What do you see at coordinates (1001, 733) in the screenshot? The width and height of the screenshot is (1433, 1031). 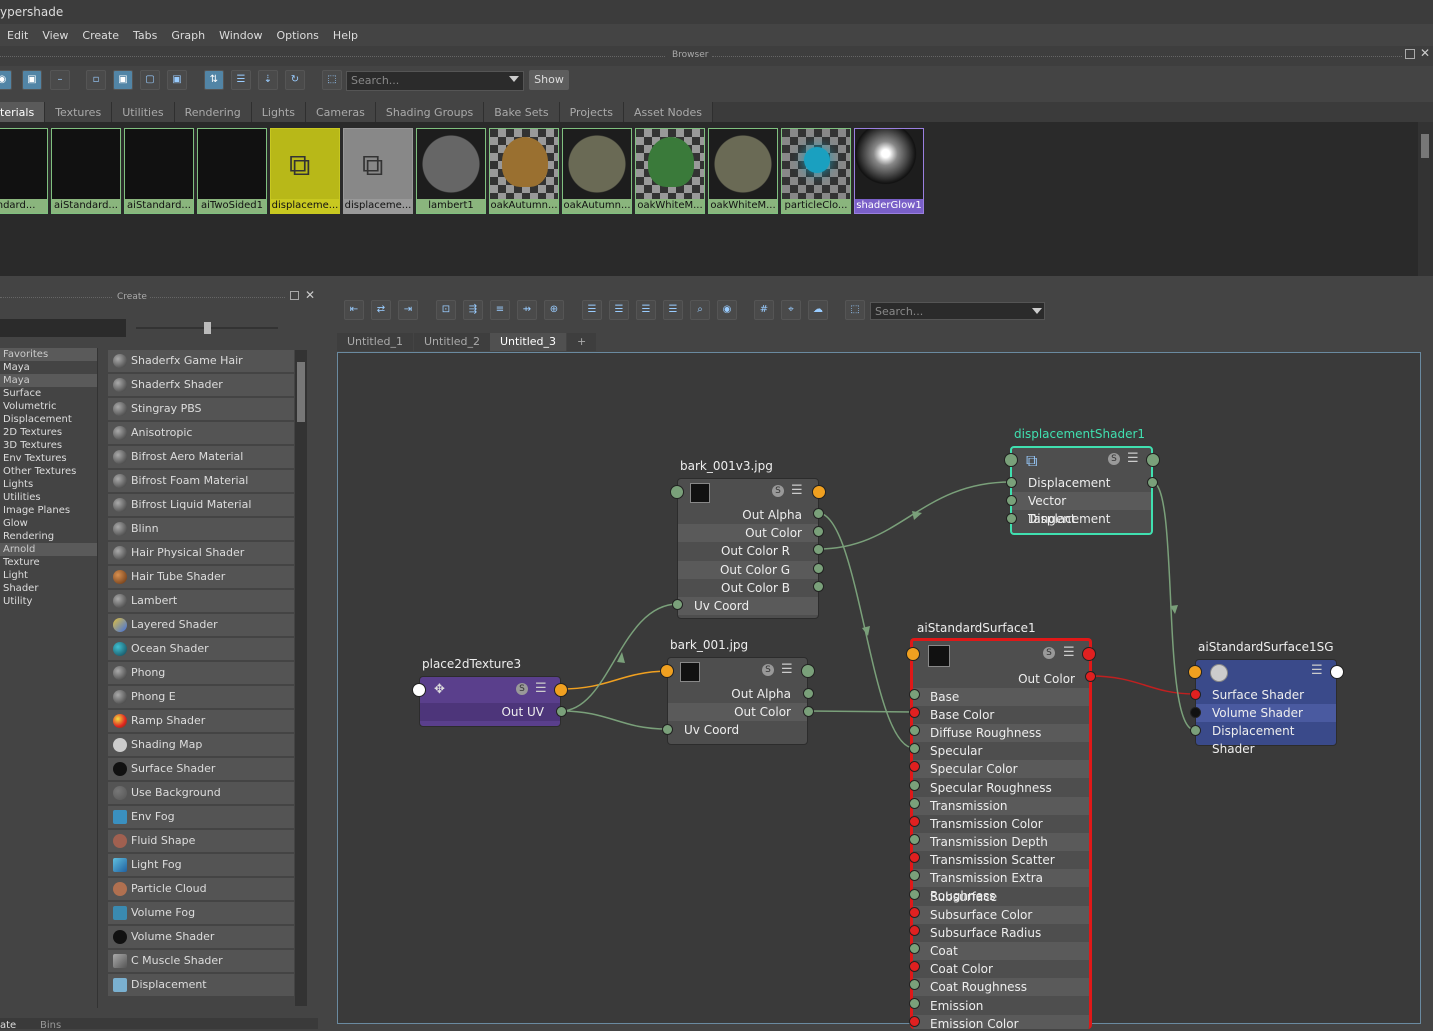 I see `port-row: Diffuse Roughness` at bounding box center [1001, 733].